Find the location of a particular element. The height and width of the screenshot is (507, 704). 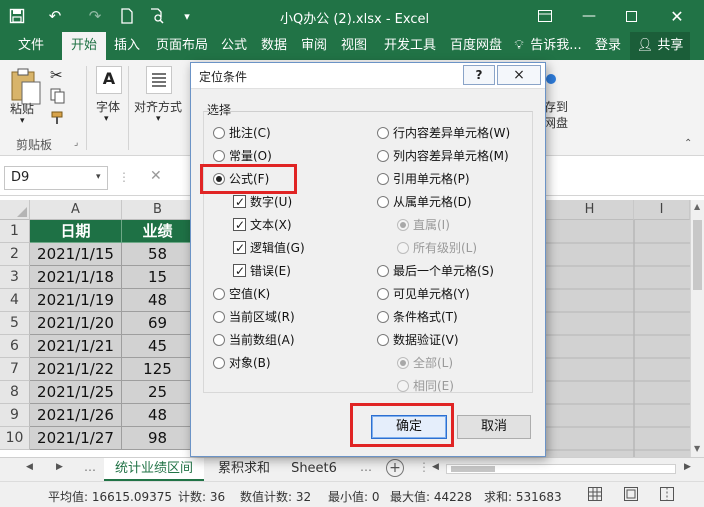

font-icon: A is located at coordinates (109, 80).